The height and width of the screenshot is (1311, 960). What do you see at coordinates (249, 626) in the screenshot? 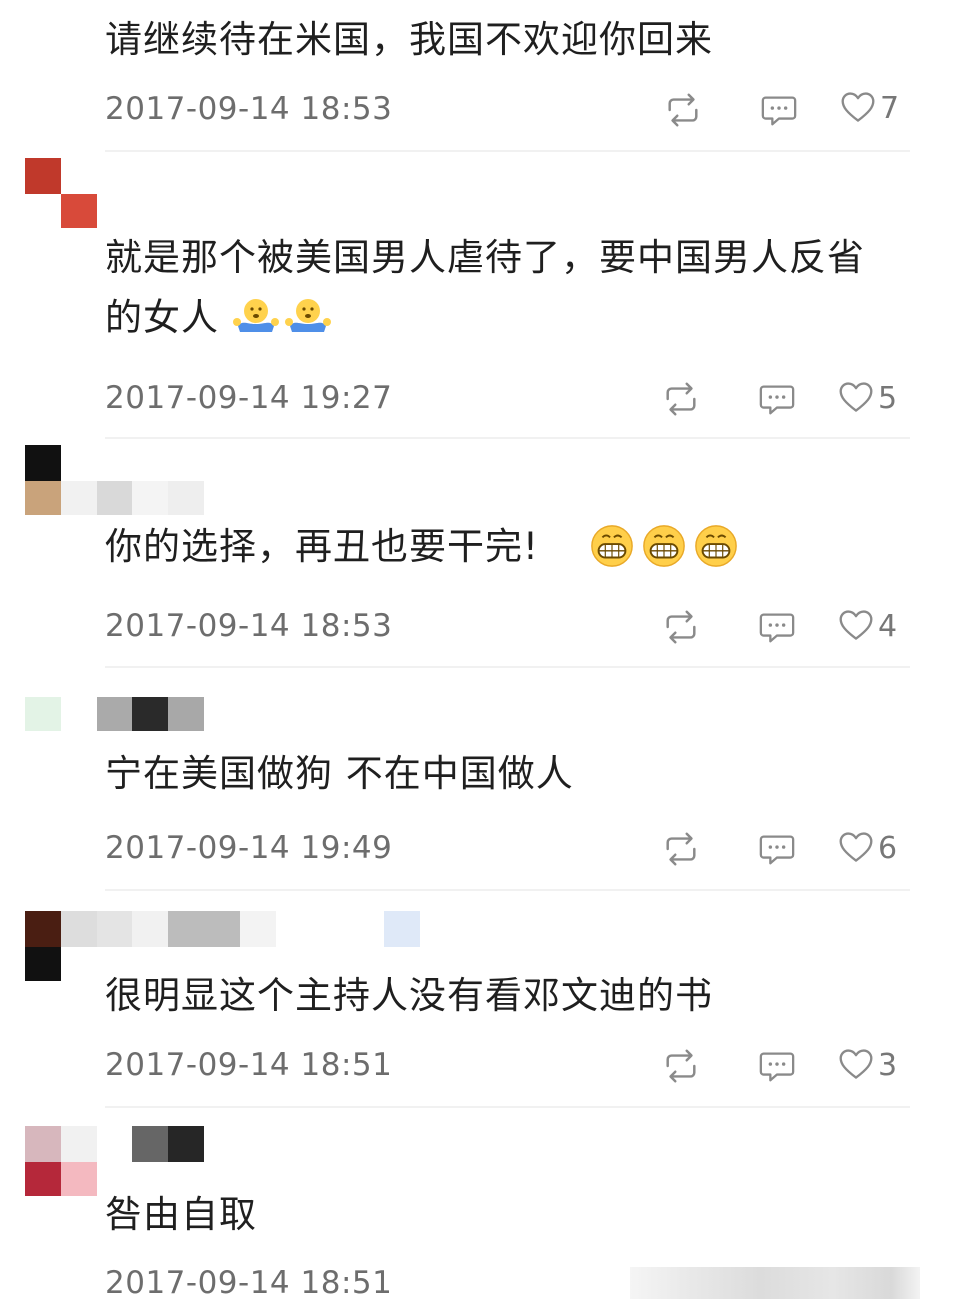
I see `comment-3-time: 2017-09-14 18:53` at bounding box center [249, 626].